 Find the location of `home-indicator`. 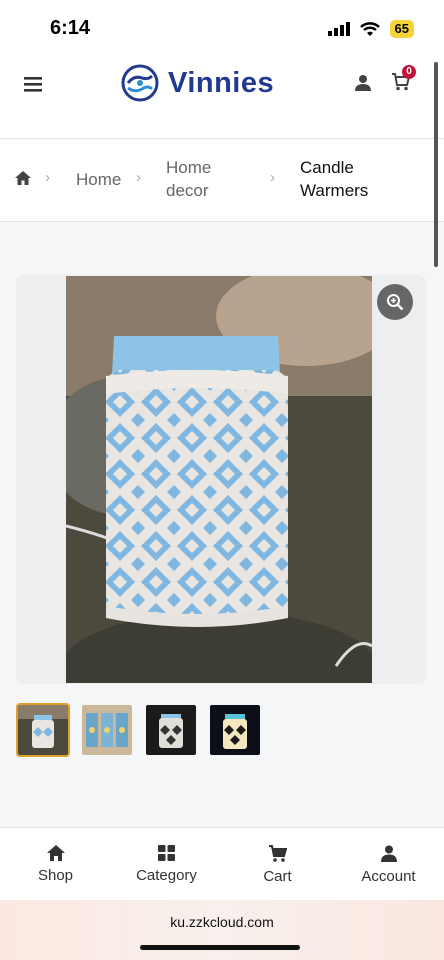

home-indicator is located at coordinates (220, 947).